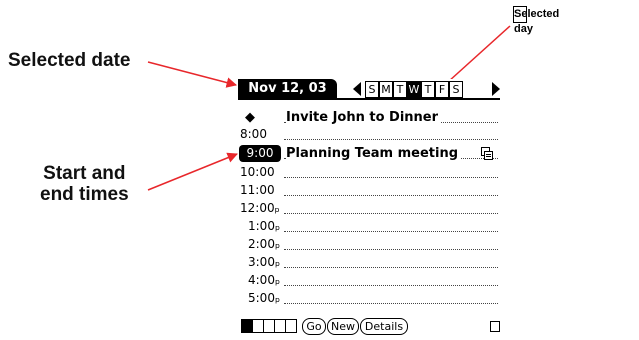 The height and width of the screenshot is (340, 639). I want to click on time-row-selected: 9:00 Planning Team meeting, so click(369, 153).